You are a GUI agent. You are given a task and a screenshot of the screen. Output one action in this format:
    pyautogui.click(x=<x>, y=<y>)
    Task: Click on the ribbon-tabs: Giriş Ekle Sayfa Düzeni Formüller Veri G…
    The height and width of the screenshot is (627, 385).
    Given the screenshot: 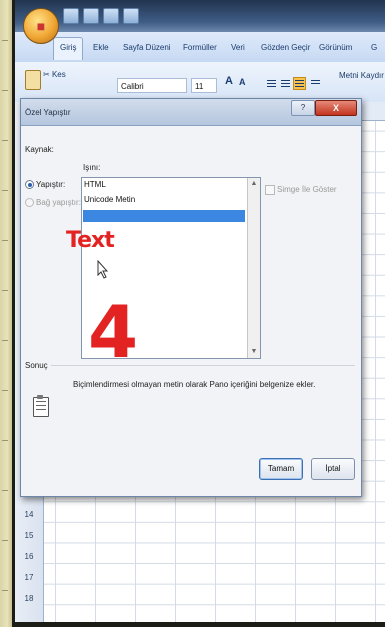 What is the action you would take?
    pyautogui.click(x=200, y=47)
    